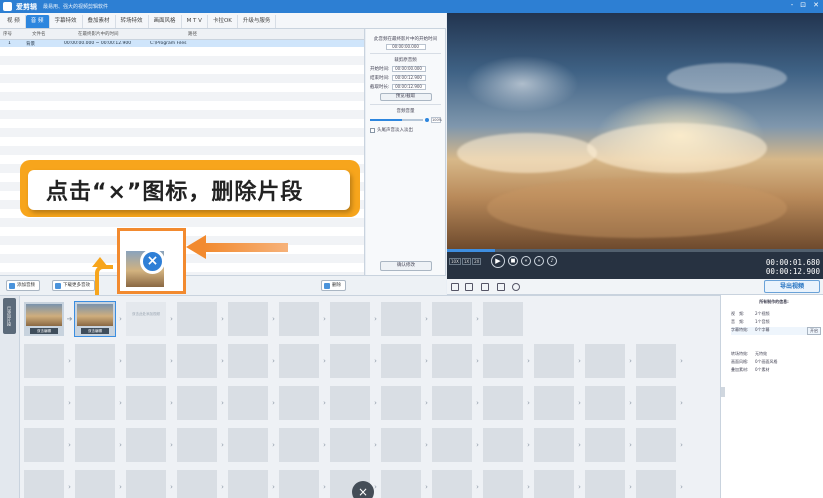 This screenshot has width=823, height=498. Describe the element at coordinates (31, 34) in the screenshot. I see `col-filename: 文件名` at that location.